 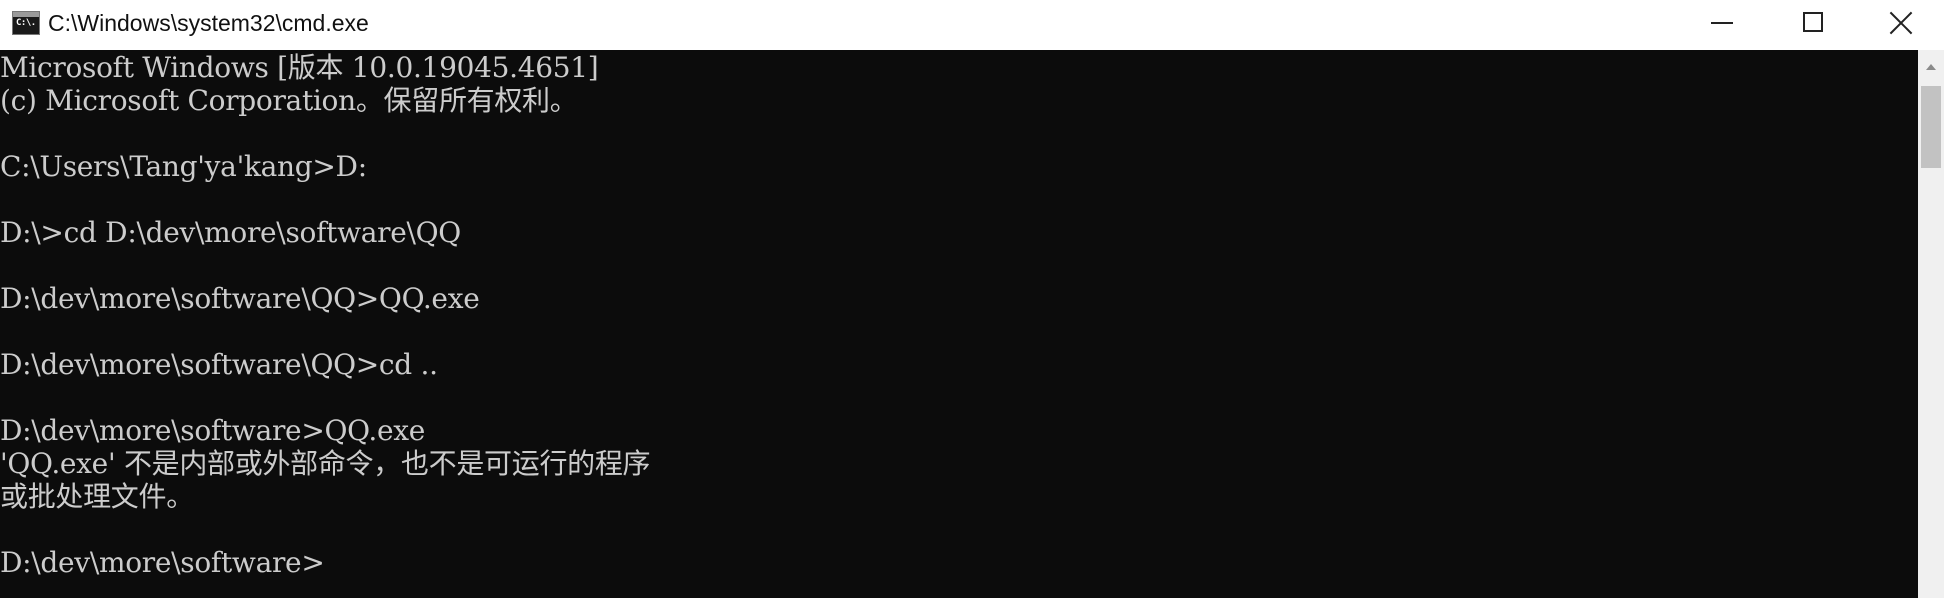 What do you see at coordinates (162, 562) in the screenshot?
I see `console-prompt-line: D:\dev\more\software>` at bounding box center [162, 562].